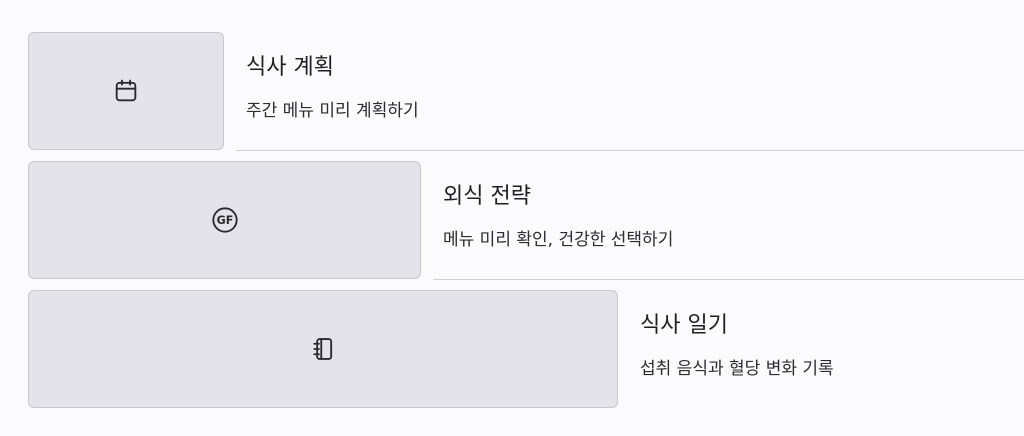 The width and height of the screenshot is (1024, 436). I want to click on dining-out-subtitle: 메뉴 미리 확인, 건강한 선택하기, so click(558, 240).